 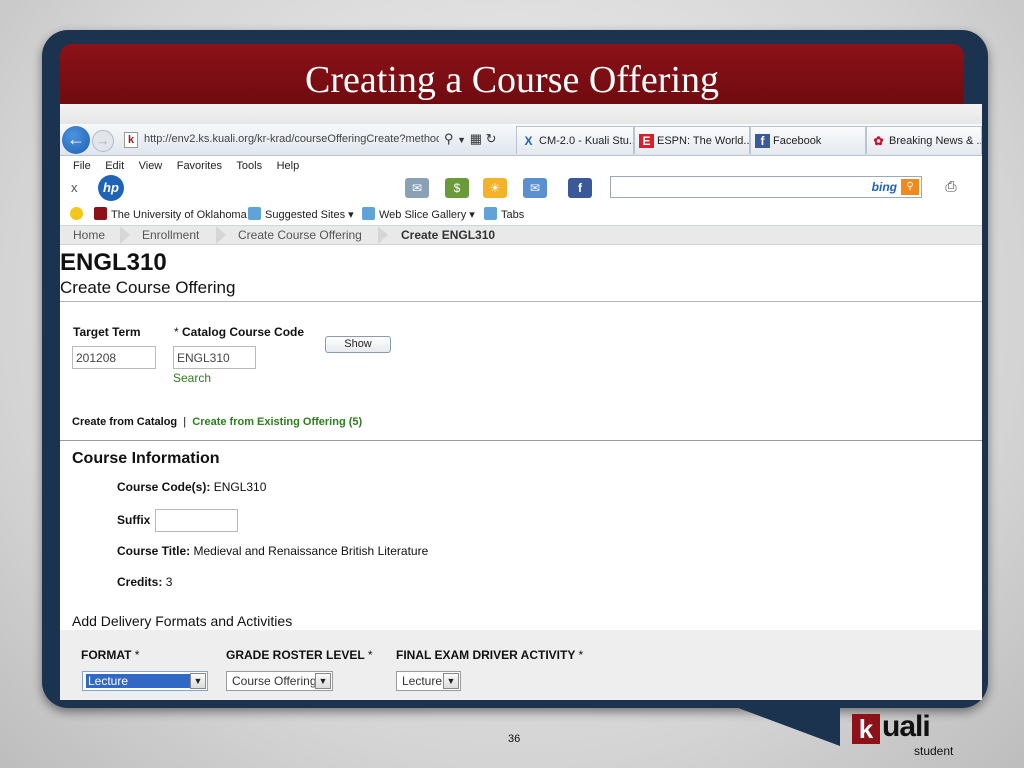 I want to click on slide-title: Creating a Course Offering, so click(x=511, y=80).